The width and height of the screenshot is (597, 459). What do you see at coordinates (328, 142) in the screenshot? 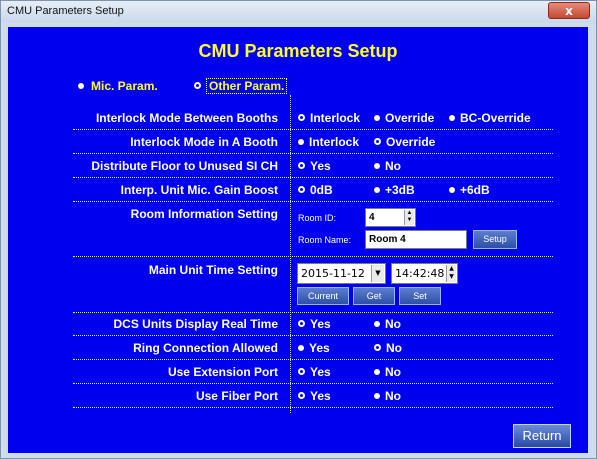
I see `interlock-in-interlock-radio: Interlock` at bounding box center [328, 142].